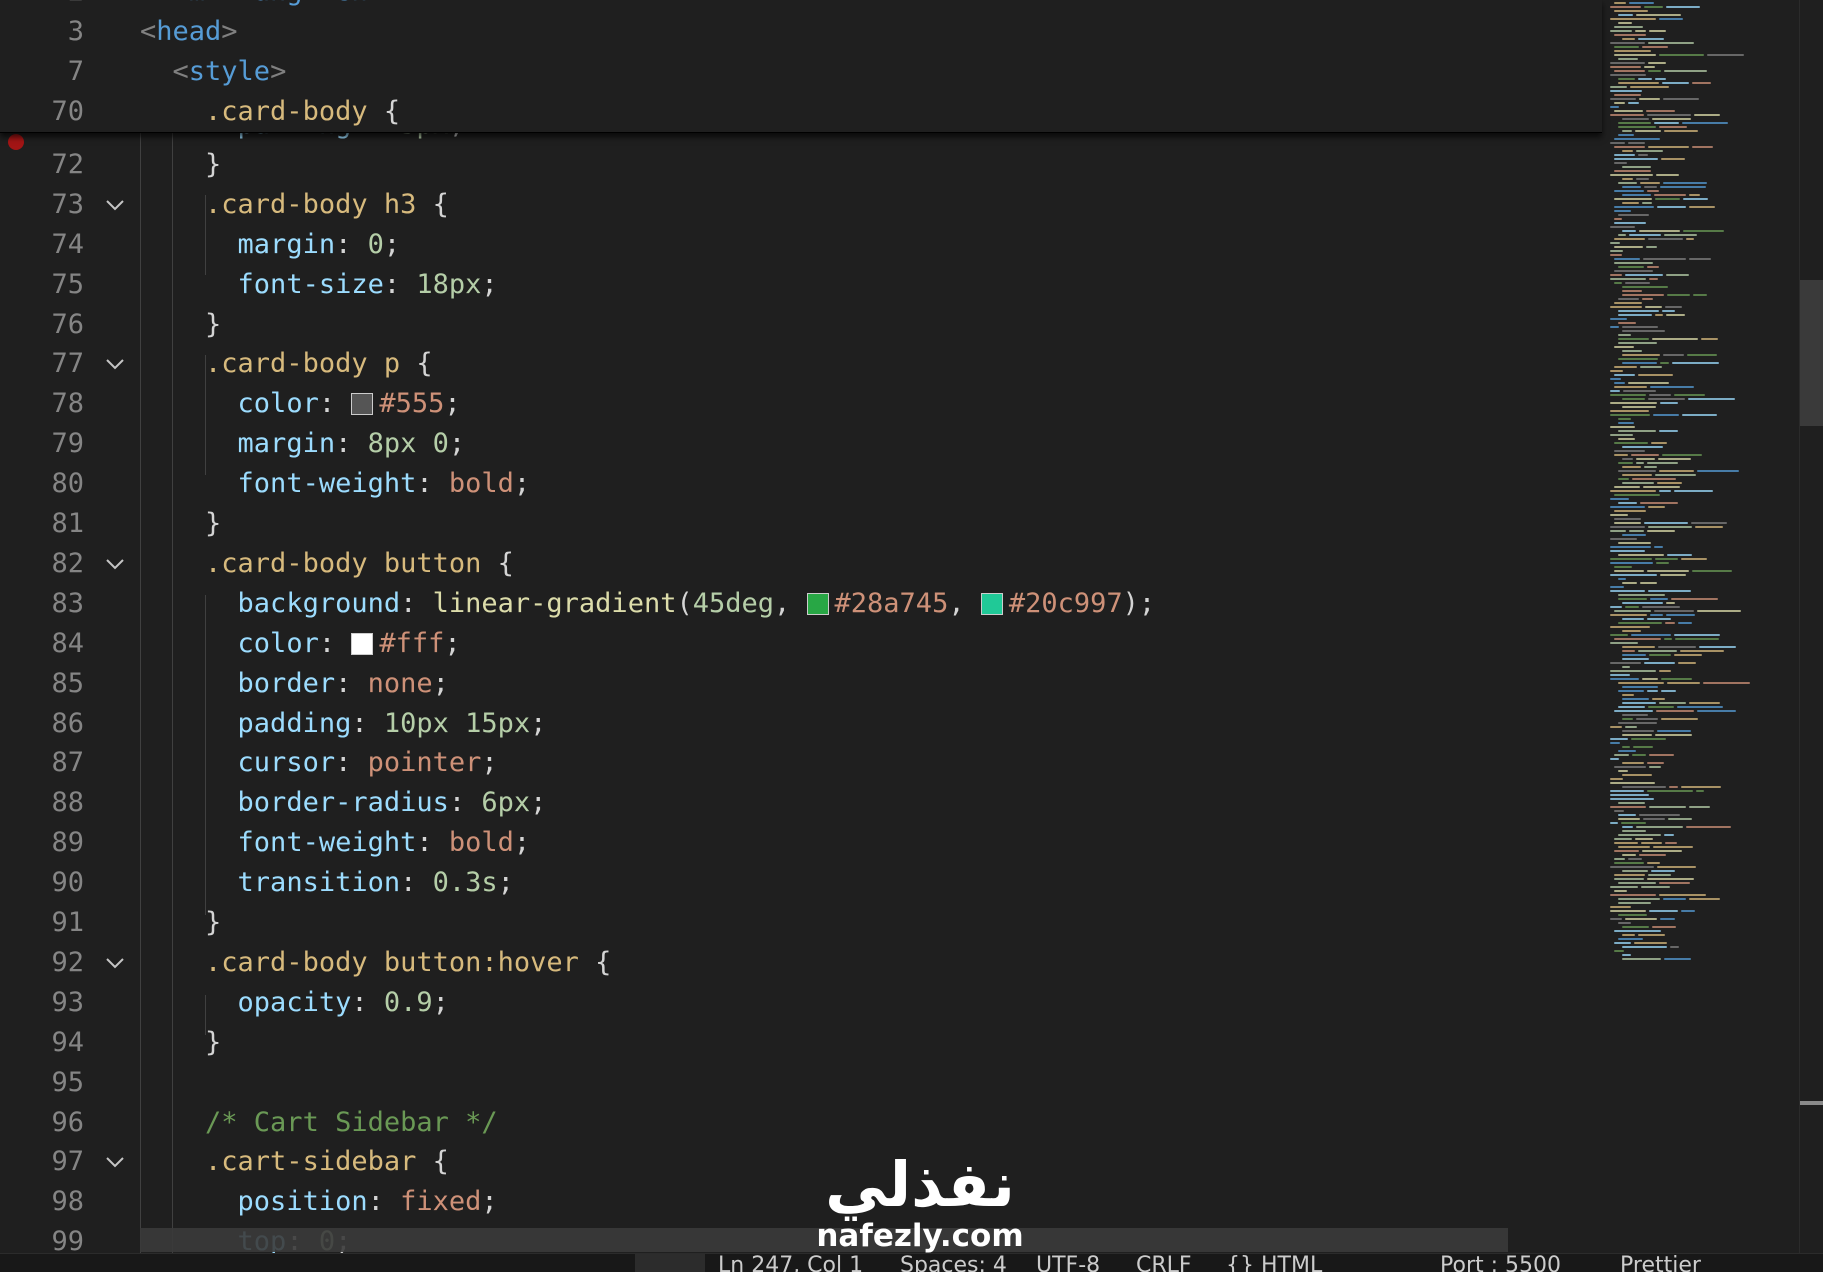 This screenshot has width=1823, height=1272. I want to click on code-text: <head>, so click(189, 32).